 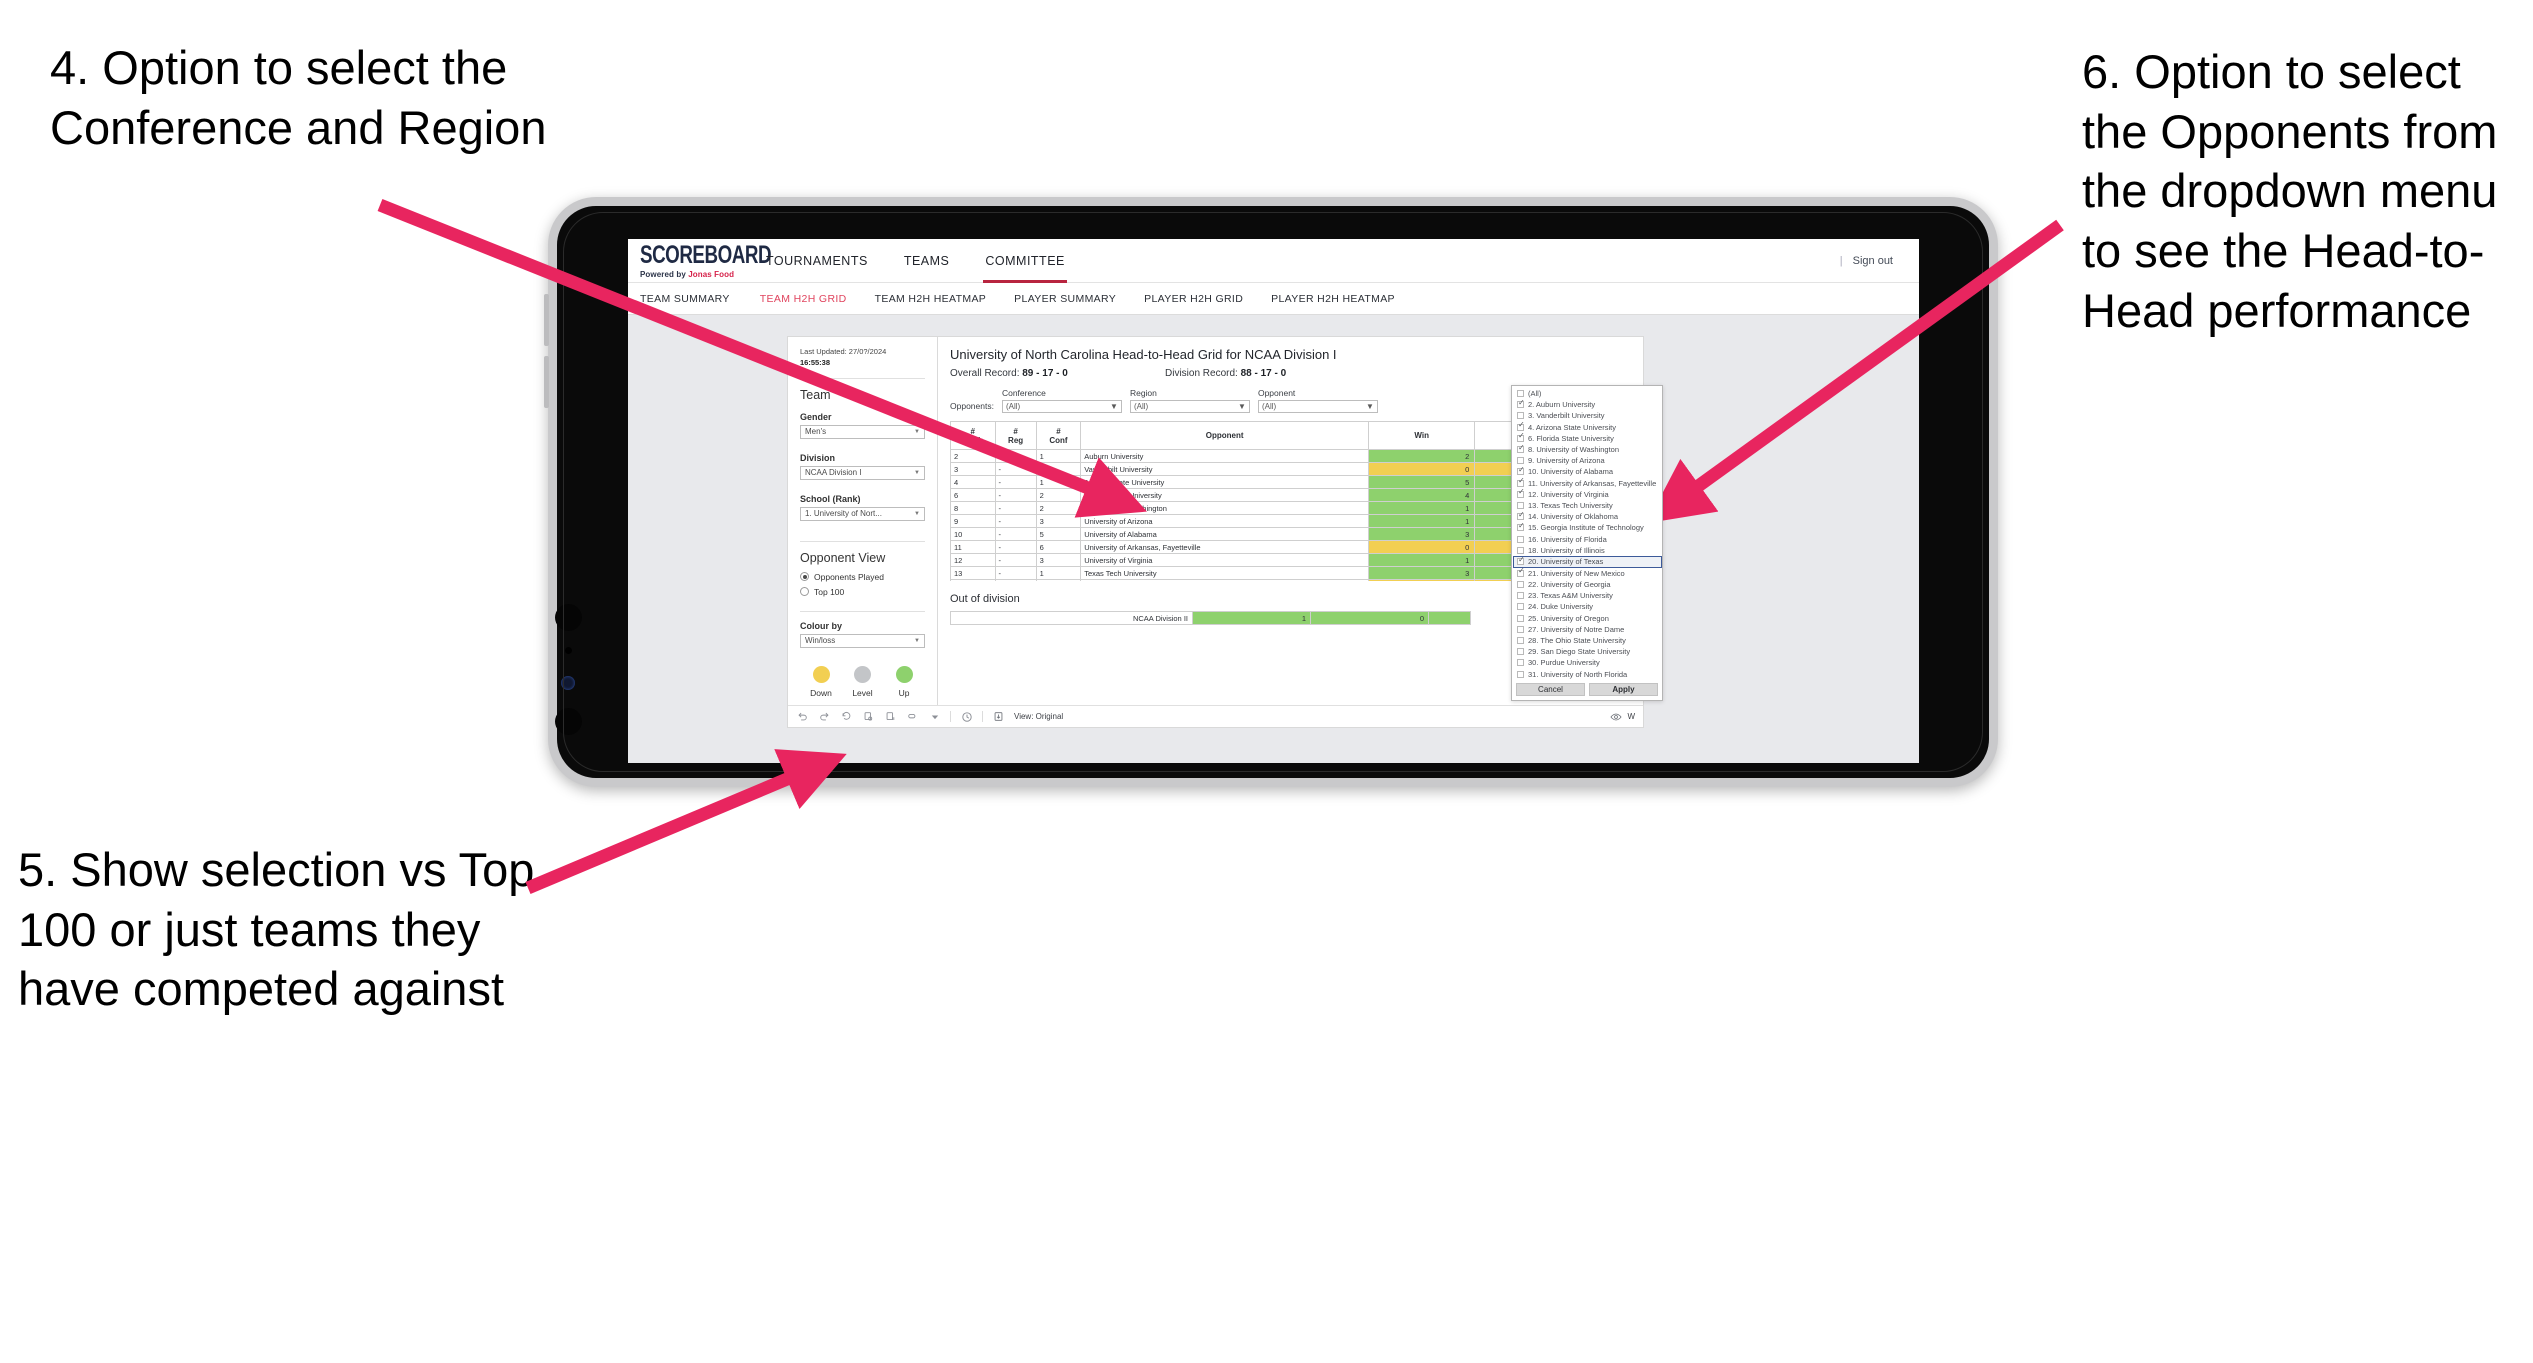 I want to click on dropdown-item: 30. Purdue University, so click(x=1588, y=662).